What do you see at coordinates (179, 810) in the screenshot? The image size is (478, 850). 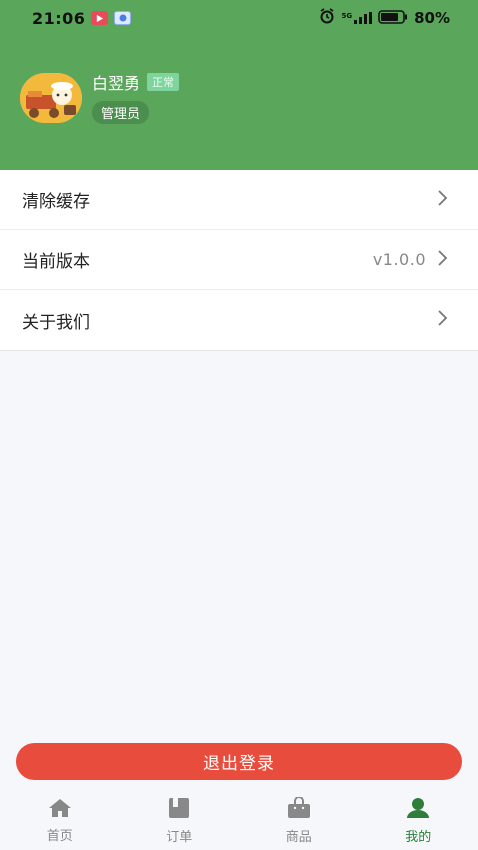 I see `order-icon` at bounding box center [179, 810].